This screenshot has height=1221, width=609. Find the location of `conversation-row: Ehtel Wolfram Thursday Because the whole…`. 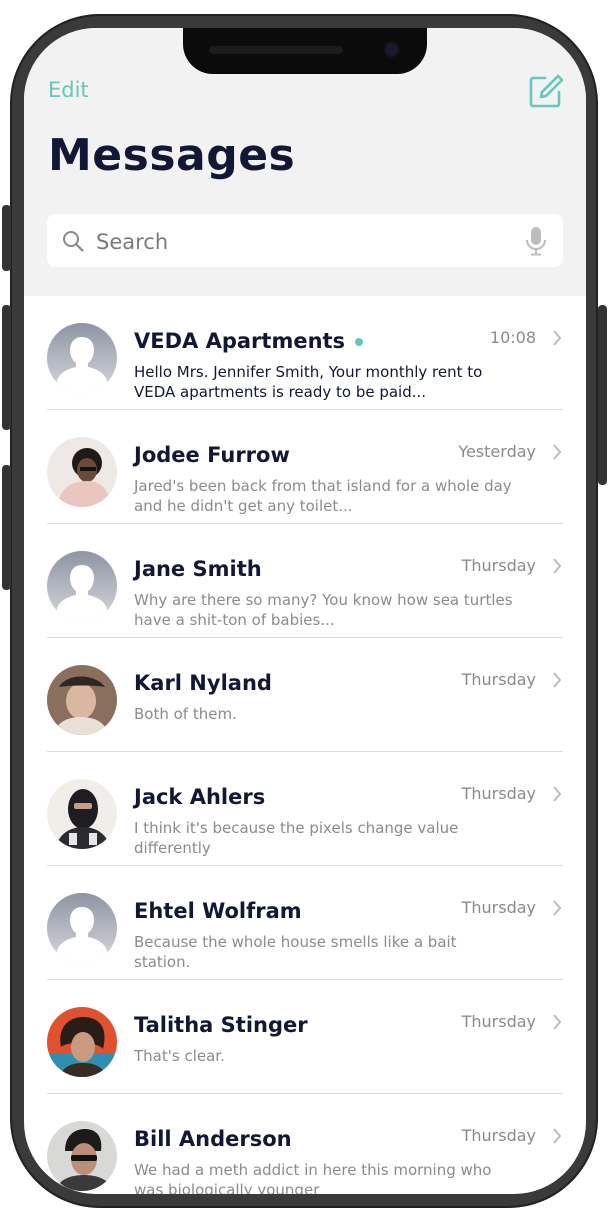

conversation-row: Ehtel Wolfram Thursday Because the whole… is located at coordinates (305, 923).